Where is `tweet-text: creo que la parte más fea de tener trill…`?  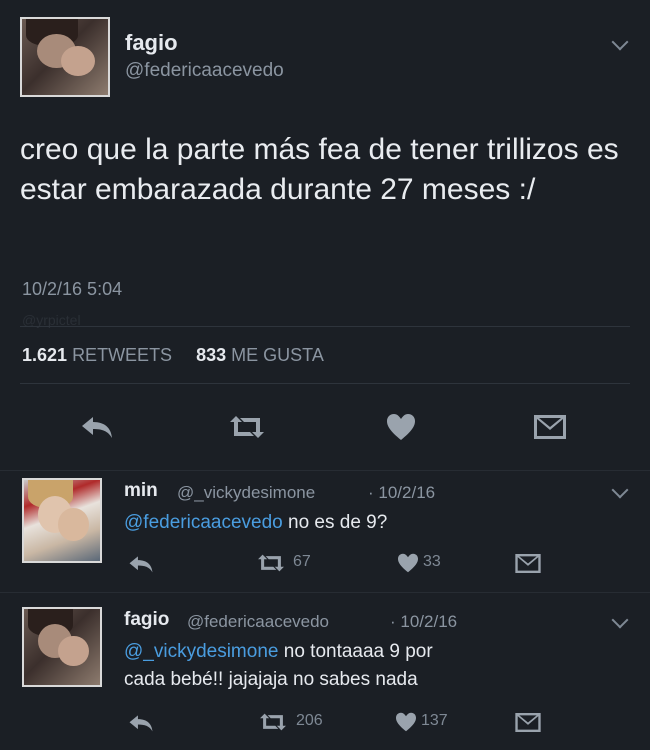 tweet-text: creo que la parte más fea de tener trill… is located at coordinates (319, 169).